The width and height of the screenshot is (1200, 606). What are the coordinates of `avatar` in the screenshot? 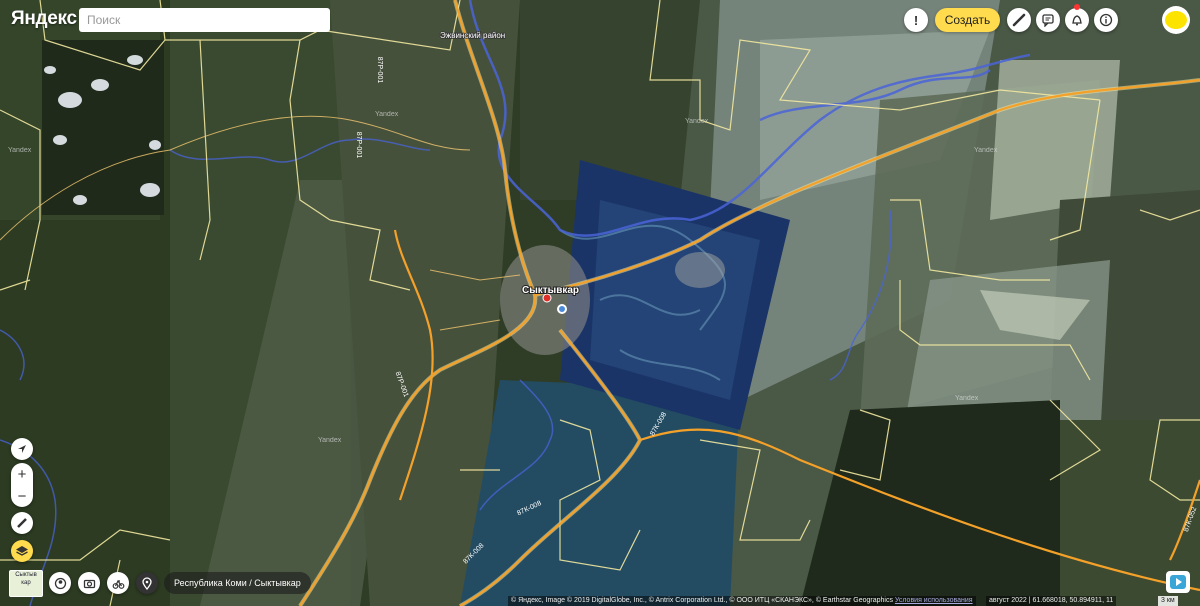 It's located at (1176, 20).